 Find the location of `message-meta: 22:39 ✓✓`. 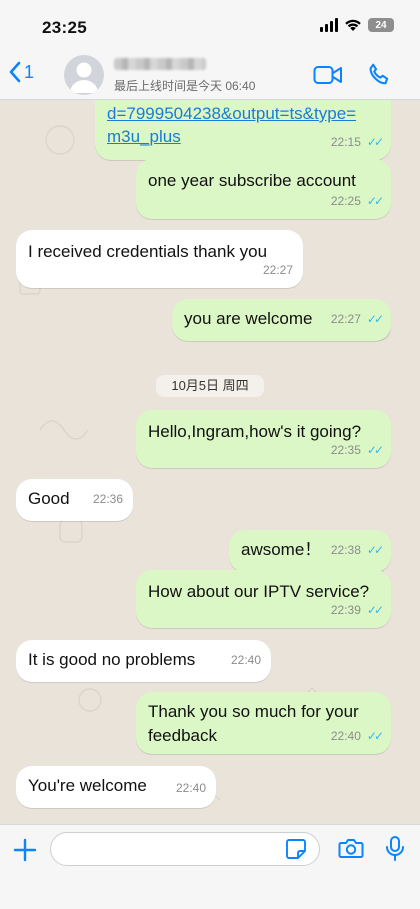

message-meta: 22:39 ✓✓ is located at coordinates (357, 610).